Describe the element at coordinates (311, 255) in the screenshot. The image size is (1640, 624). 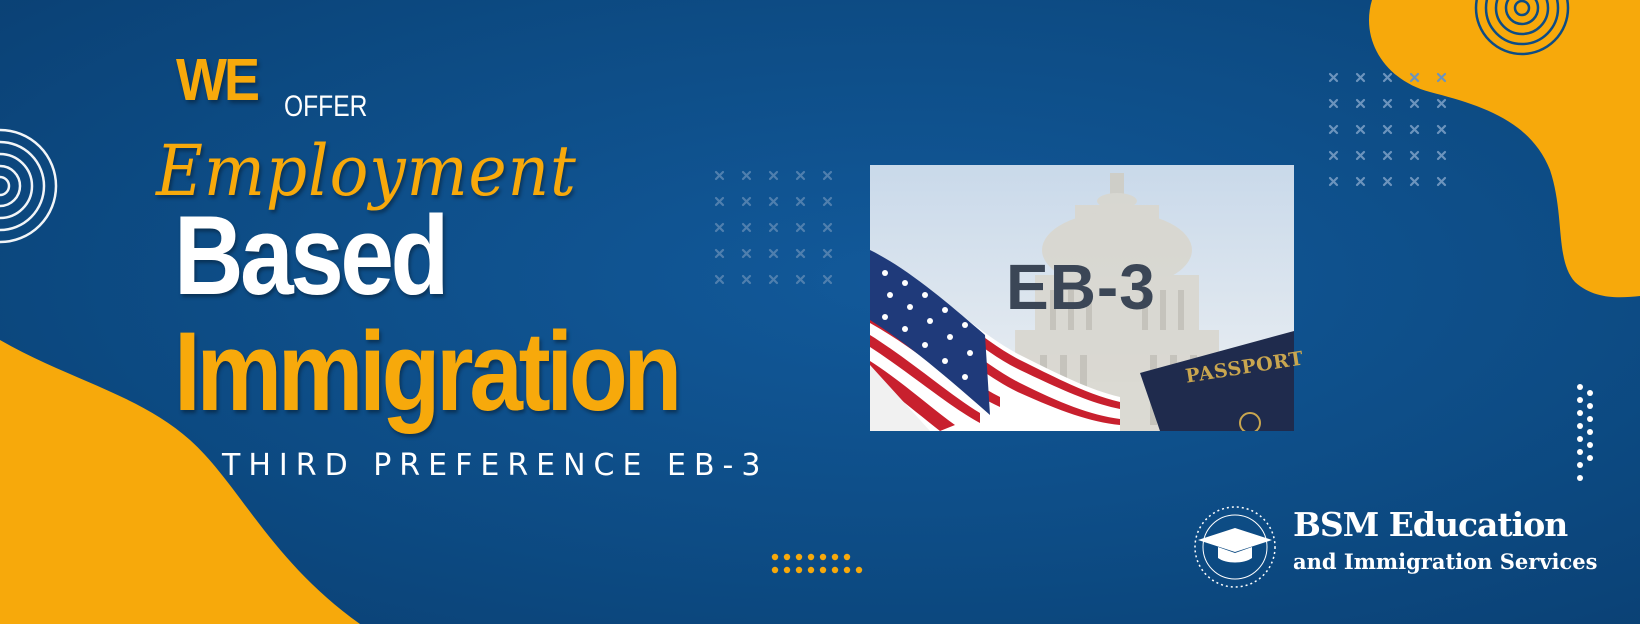
I see `headline-based: Based` at that location.